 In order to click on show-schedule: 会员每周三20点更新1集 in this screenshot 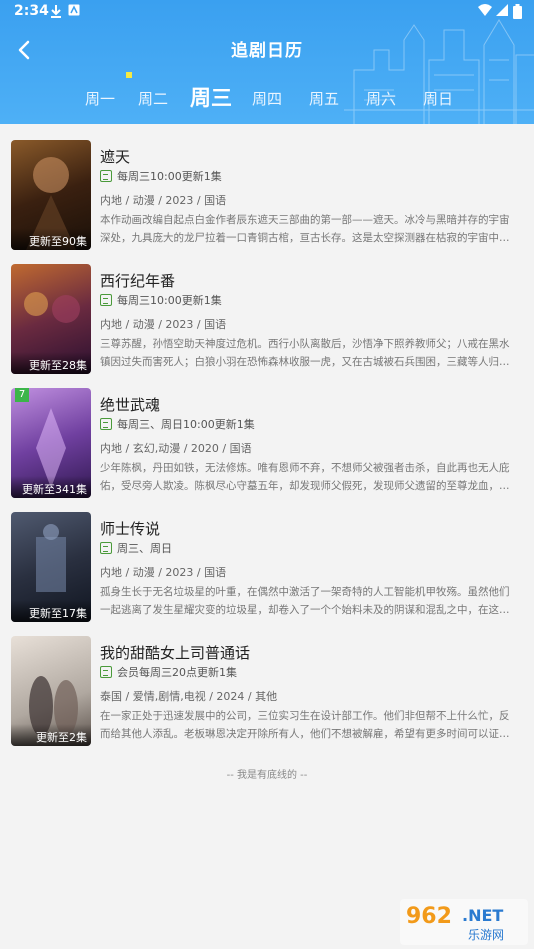, I will do `click(168, 672)`.